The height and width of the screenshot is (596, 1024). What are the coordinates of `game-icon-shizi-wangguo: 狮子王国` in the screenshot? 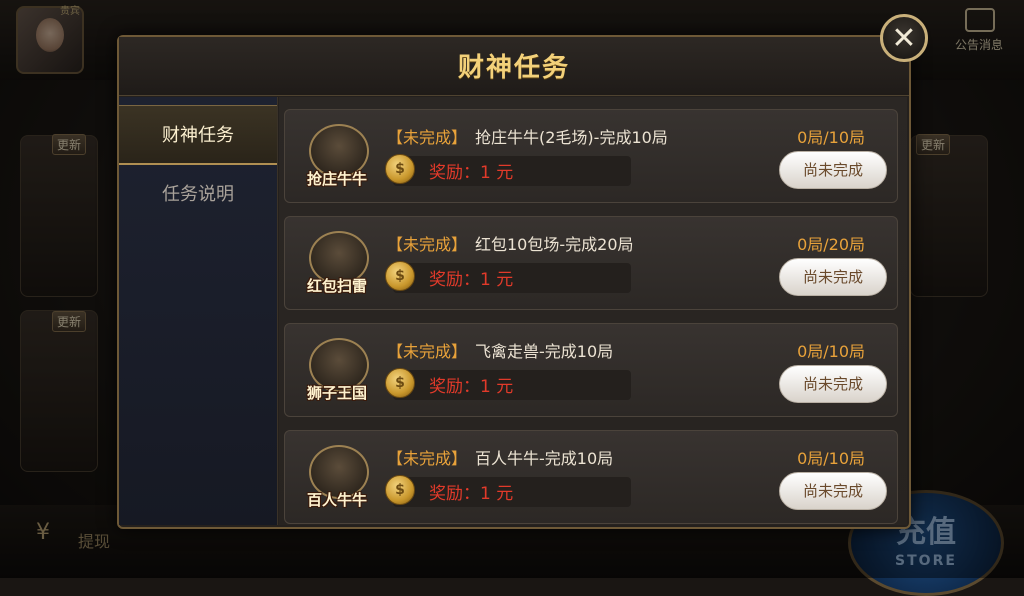 It's located at (337, 370).